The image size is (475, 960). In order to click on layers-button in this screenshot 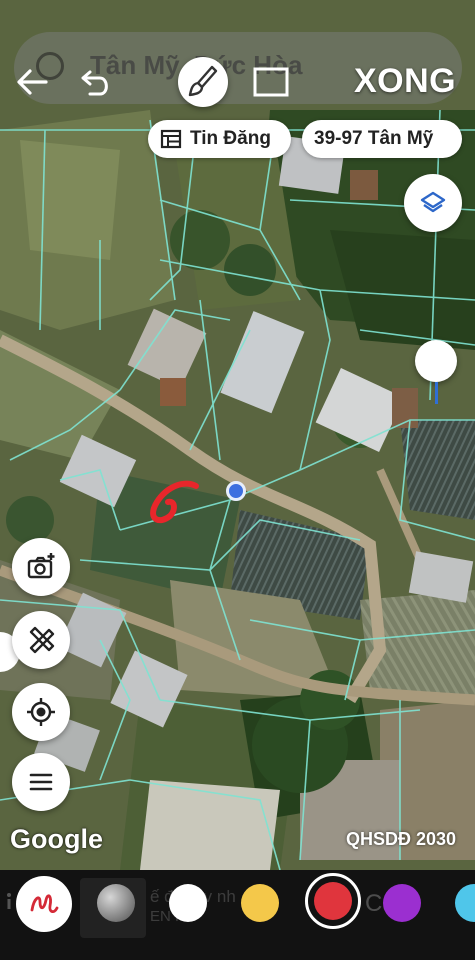, I will do `click(433, 203)`.